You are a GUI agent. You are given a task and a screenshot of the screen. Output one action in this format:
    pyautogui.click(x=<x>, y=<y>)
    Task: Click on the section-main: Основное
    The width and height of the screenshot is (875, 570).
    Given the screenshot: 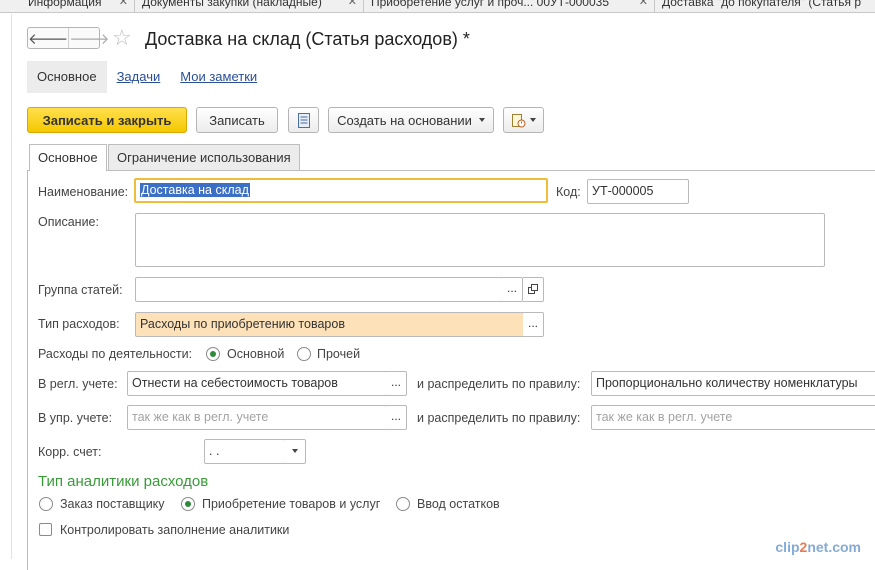 What is the action you would take?
    pyautogui.click(x=67, y=77)
    